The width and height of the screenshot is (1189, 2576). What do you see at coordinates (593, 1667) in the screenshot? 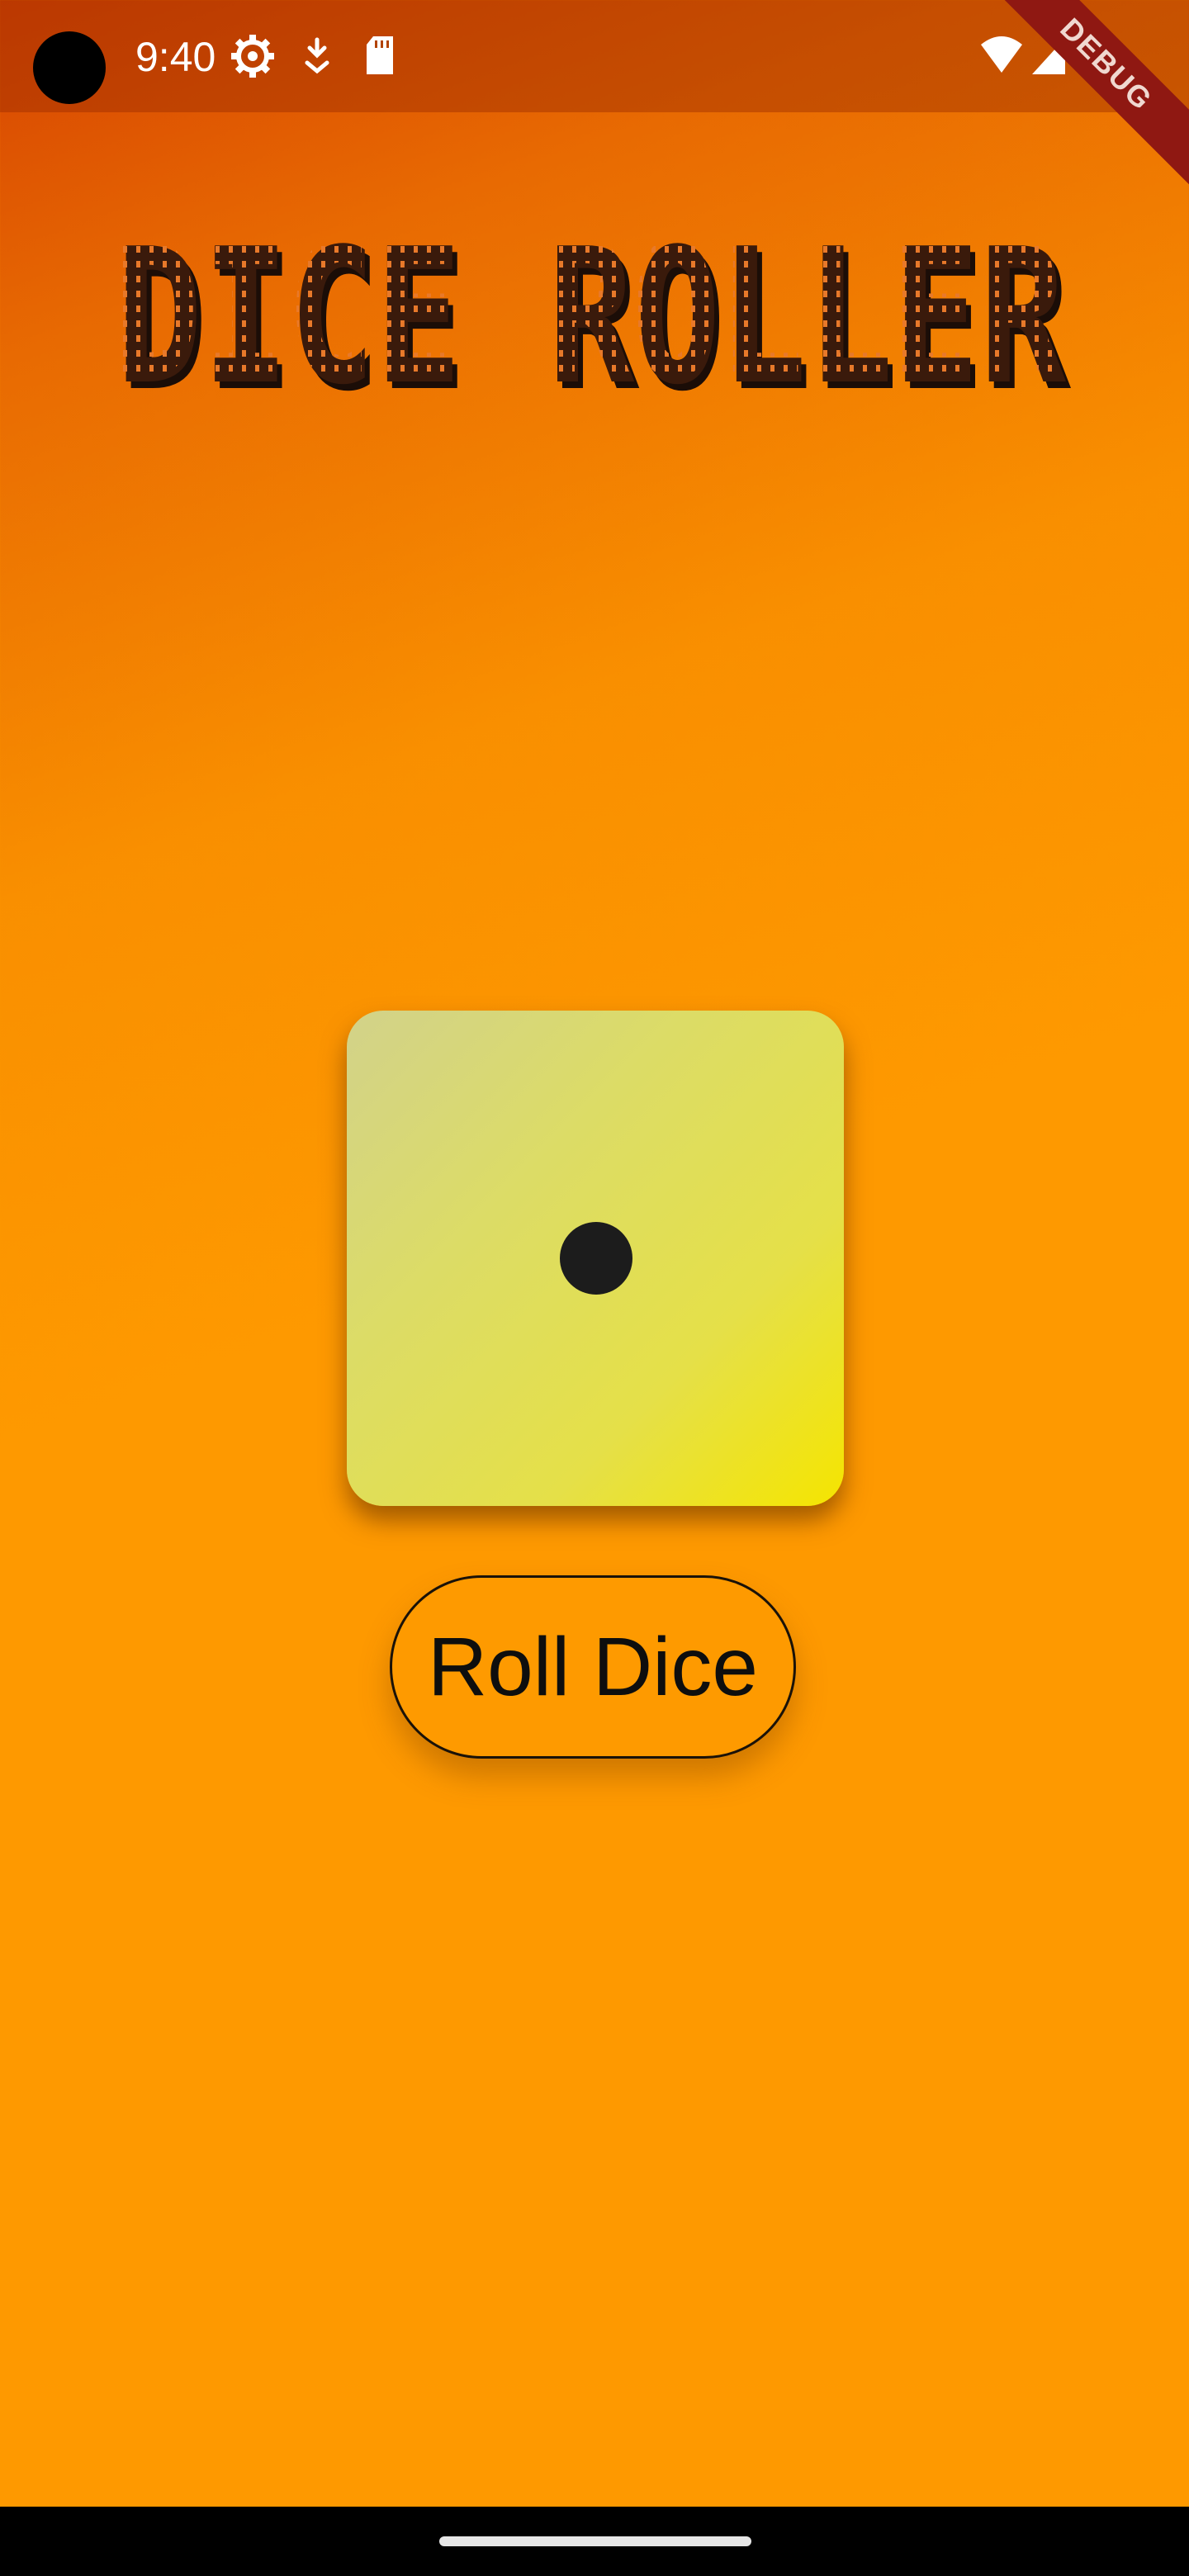
I see `roll-dice-button: Roll Dice` at bounding box center [593, 1667].